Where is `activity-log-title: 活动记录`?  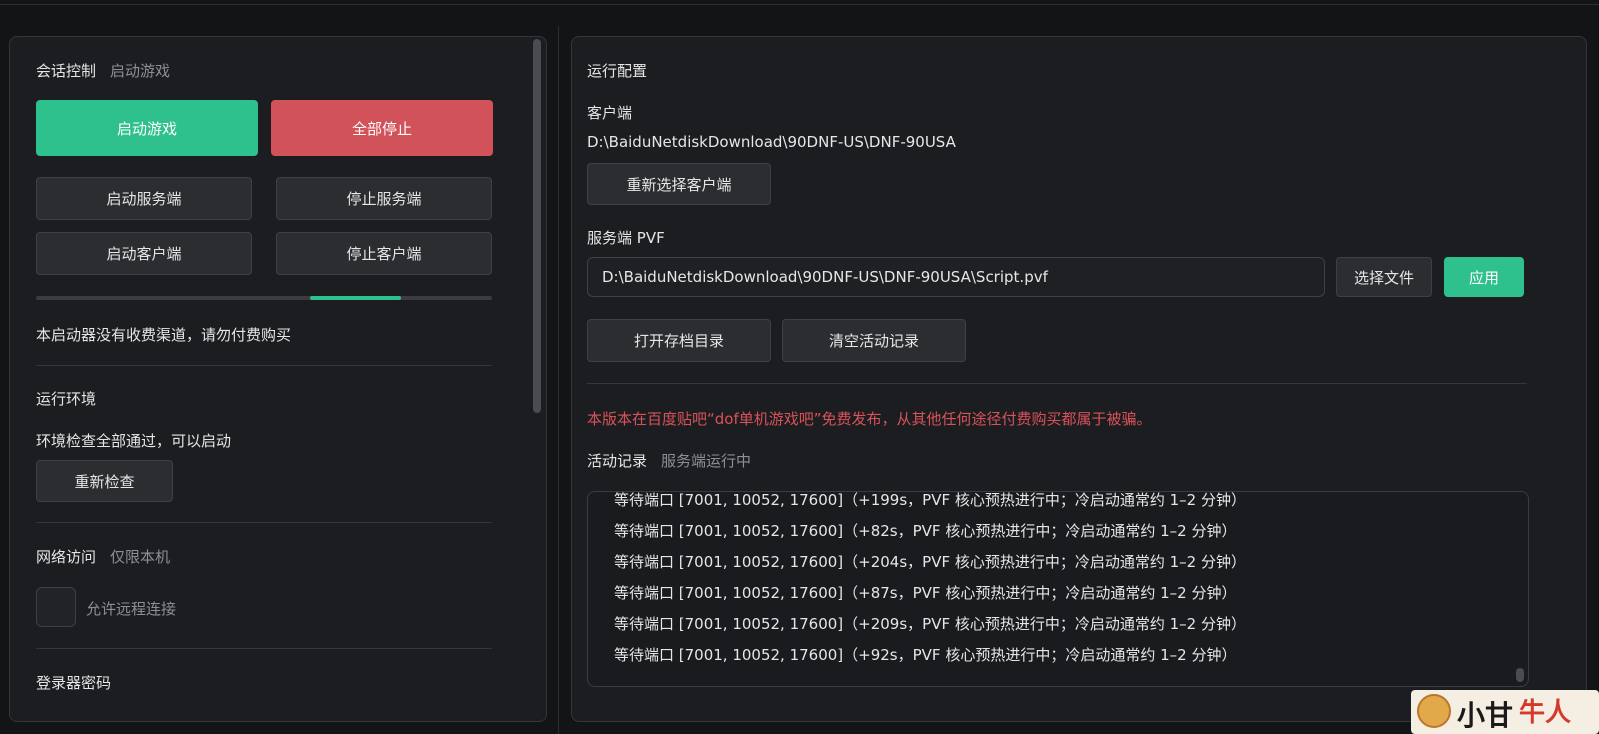
activity-log-title: 活动记录 is located at coordinates (617, 461).